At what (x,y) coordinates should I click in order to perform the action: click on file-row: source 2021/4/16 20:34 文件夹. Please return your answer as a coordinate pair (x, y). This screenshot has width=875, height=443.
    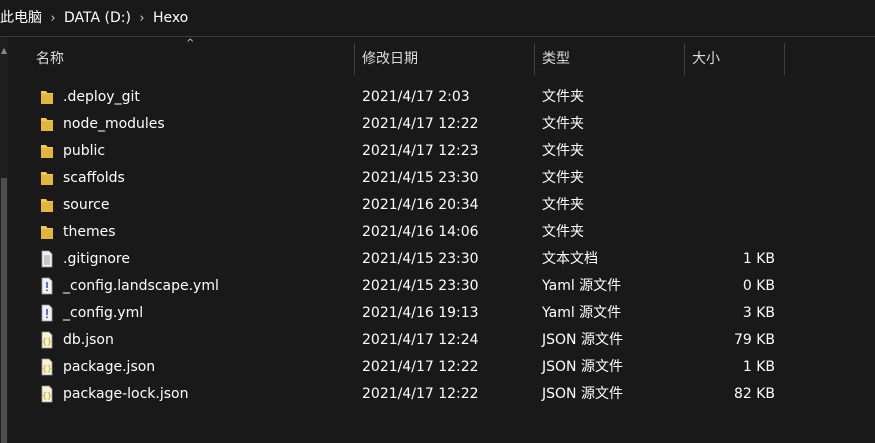
    Looking at the image, I should click on (437, 205).